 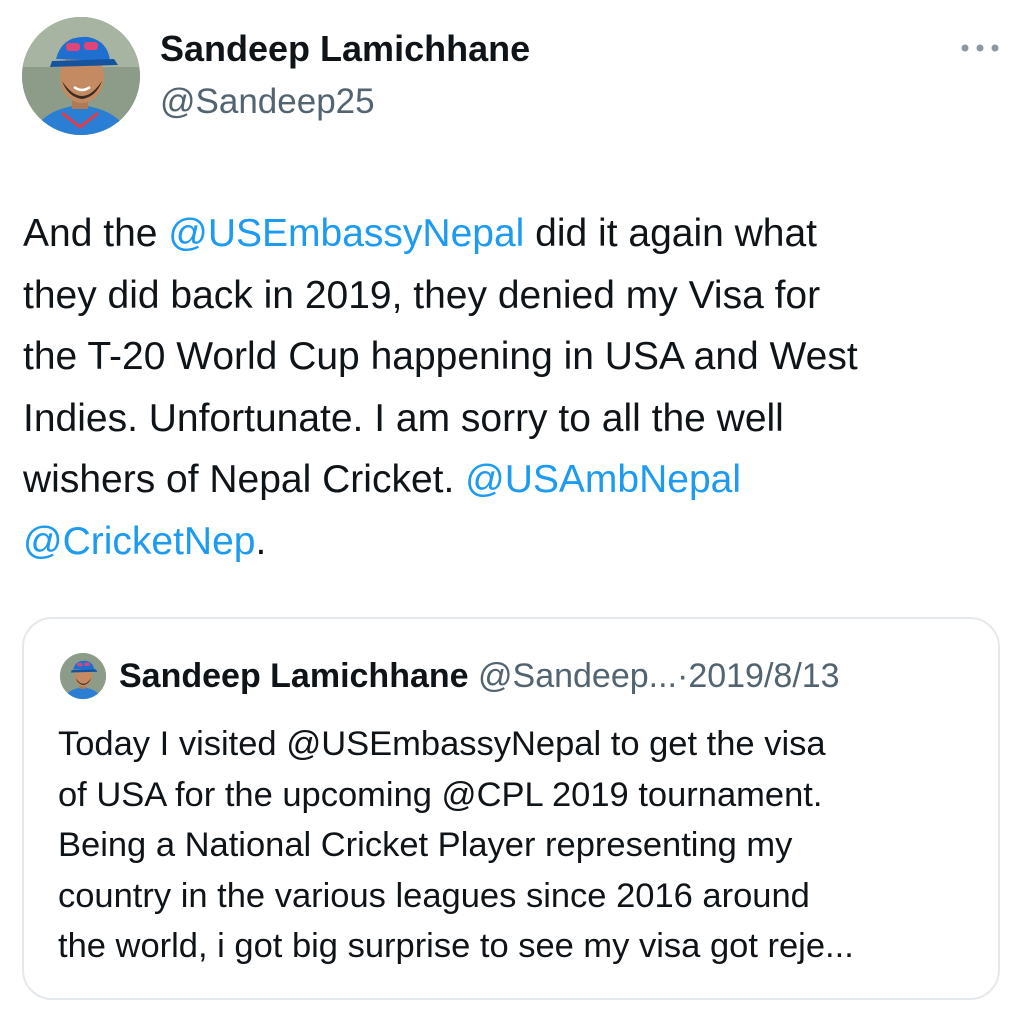 I want to click on tweet-text: did it again what, so click(x=671, y=233).